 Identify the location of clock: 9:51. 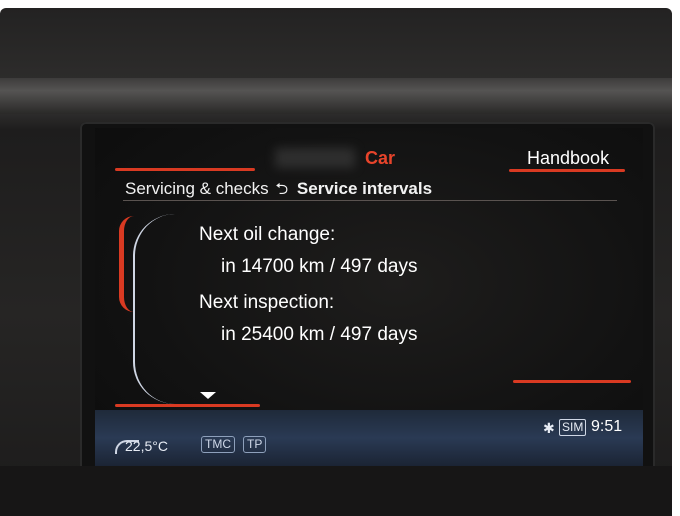
(607, 426).